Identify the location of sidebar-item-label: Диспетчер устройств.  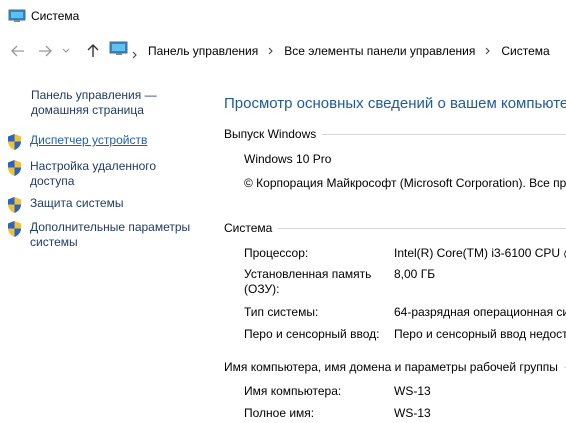
(89, 140).